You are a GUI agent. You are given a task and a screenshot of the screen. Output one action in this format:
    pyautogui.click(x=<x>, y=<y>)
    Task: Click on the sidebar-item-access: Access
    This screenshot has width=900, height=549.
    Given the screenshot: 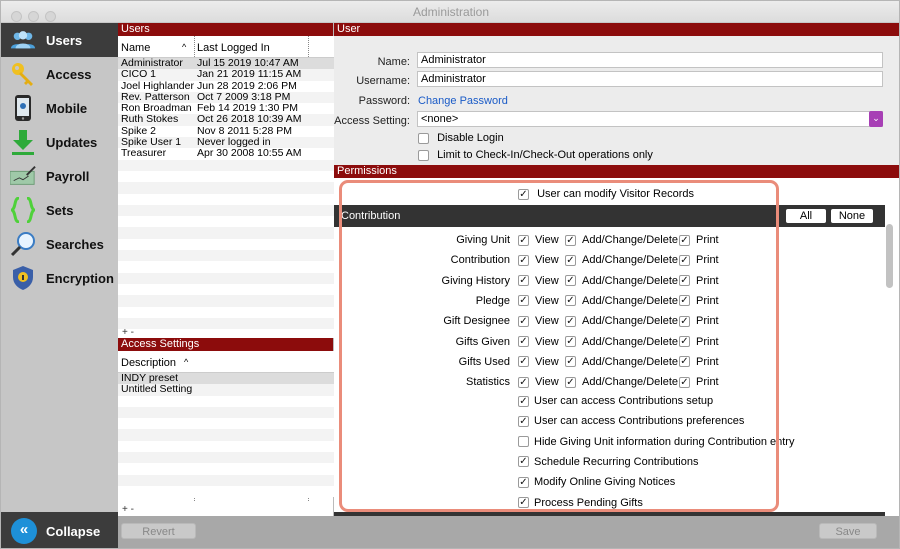 What is the action you would take?
    pyautogui.click(x=59, y=74)
    